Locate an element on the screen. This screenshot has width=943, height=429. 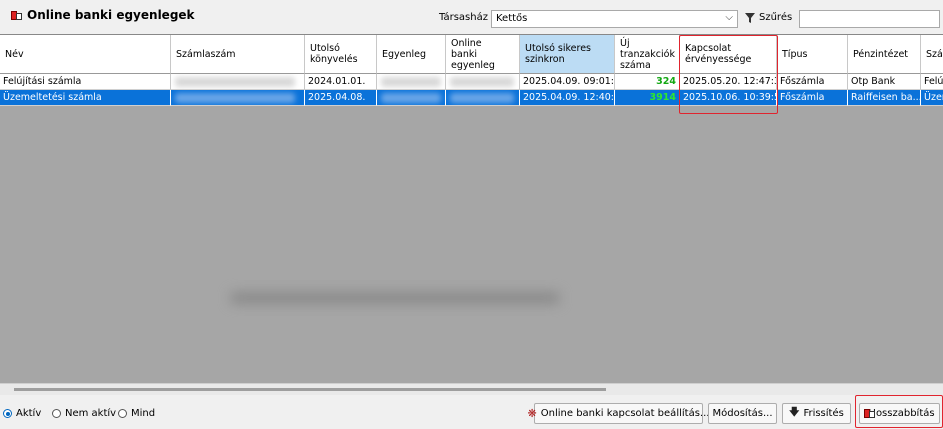
column-header-name: Név is located at coordinates (85, 54).